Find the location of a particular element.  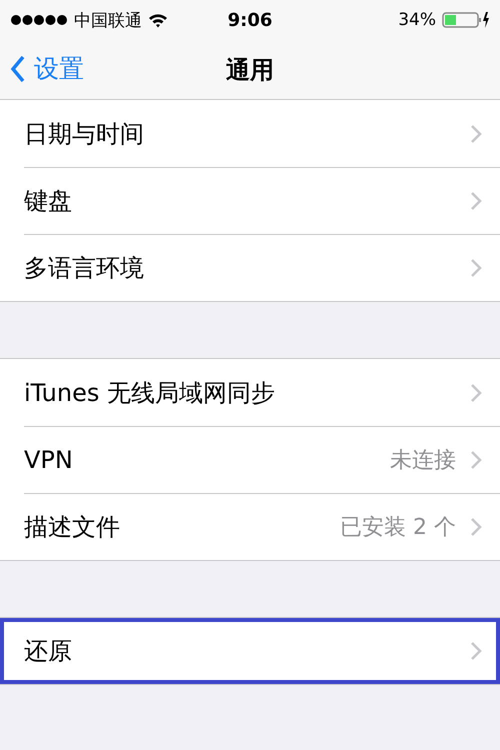

highlighted-settings-row: 还原 is located at coordinates (250, 651).